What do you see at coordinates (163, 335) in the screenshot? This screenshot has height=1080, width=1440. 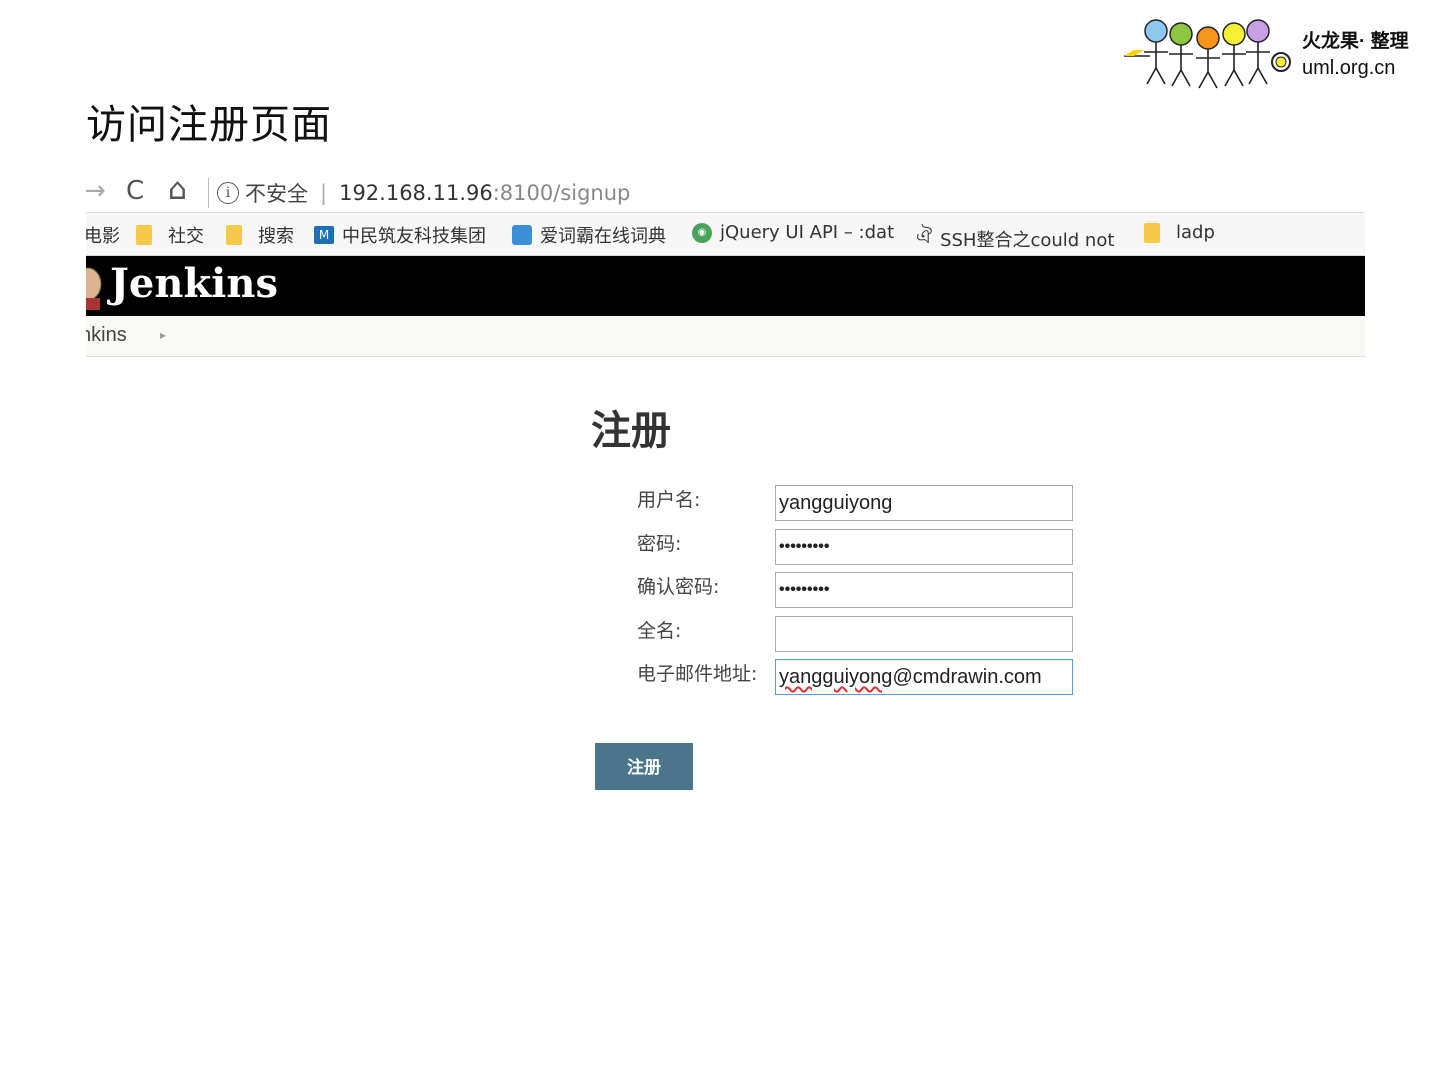 I see `breadcrumb-arrow-icon: ▸` at bounding box center [163, 335].